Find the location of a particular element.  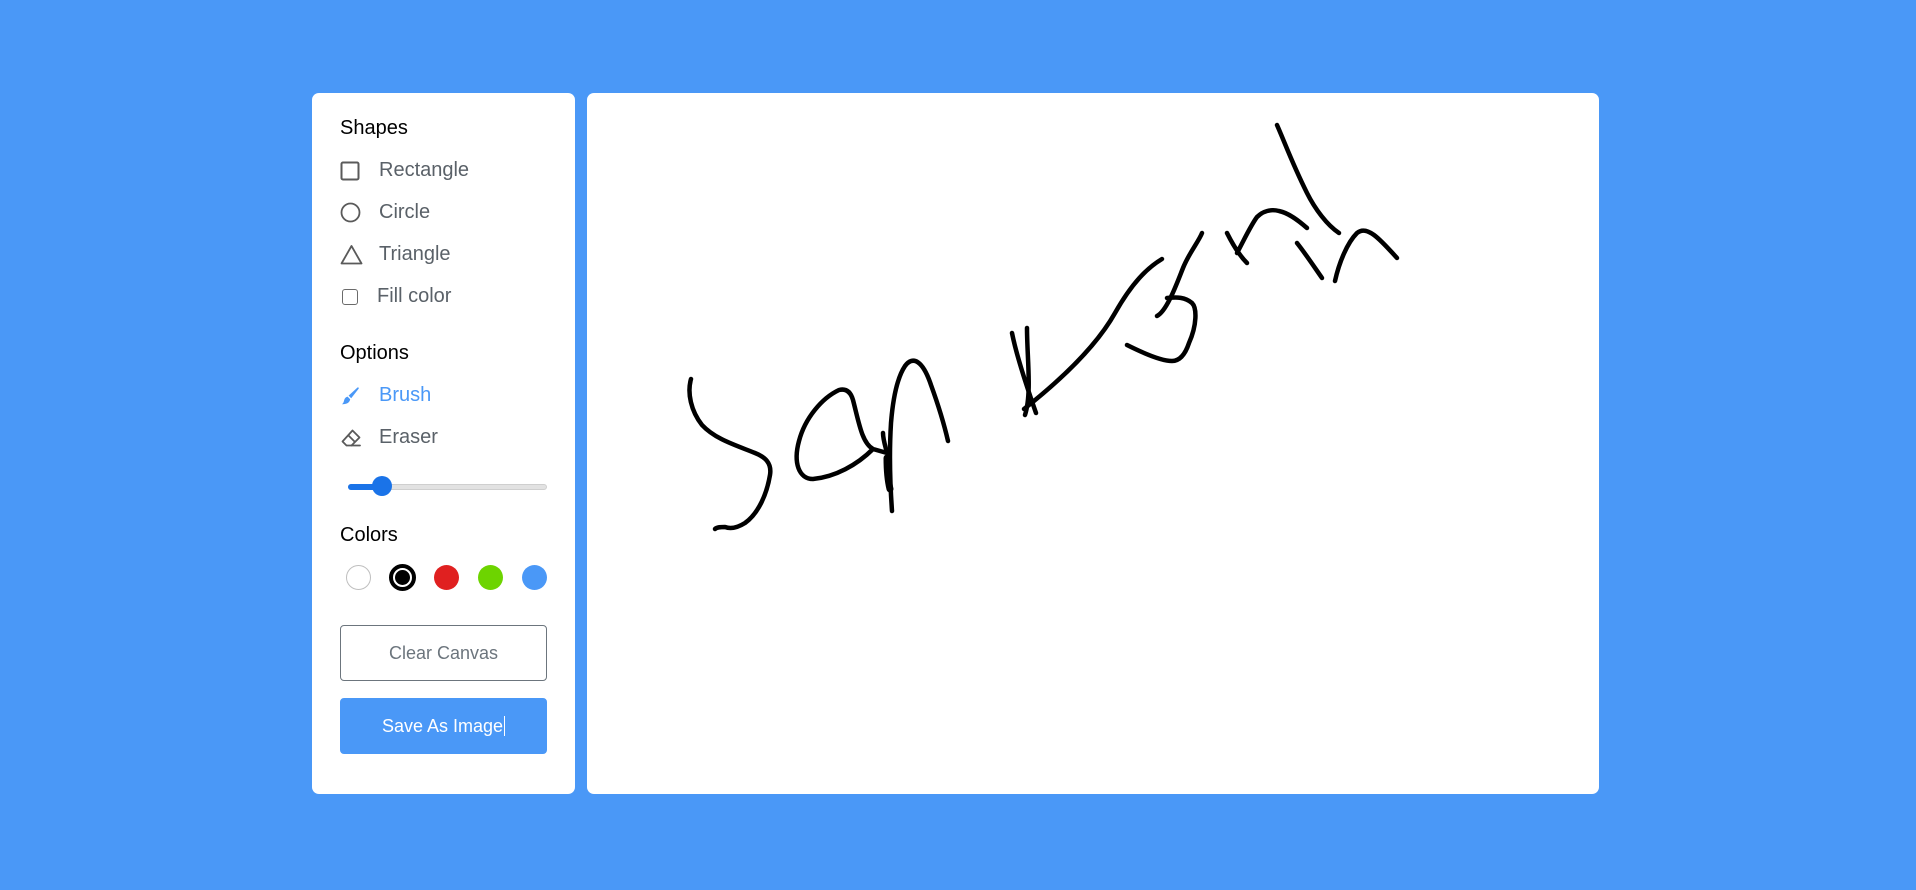

option-rectangle: Rectangle is located at coordinates (443, 170).